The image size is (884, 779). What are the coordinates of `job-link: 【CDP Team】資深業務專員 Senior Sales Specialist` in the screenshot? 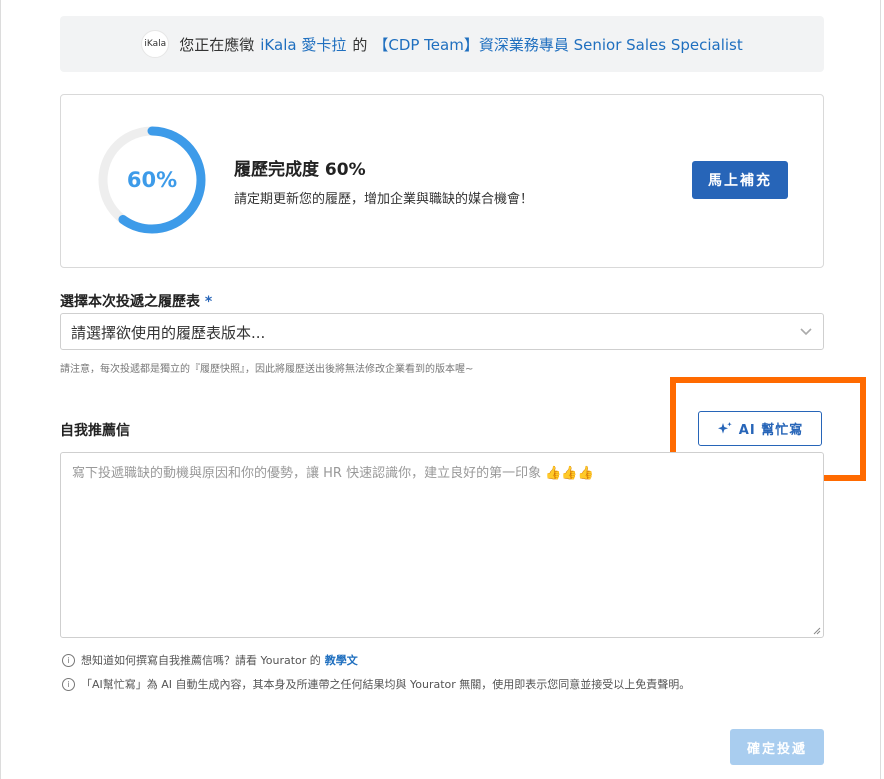 It's located at (557, 44).